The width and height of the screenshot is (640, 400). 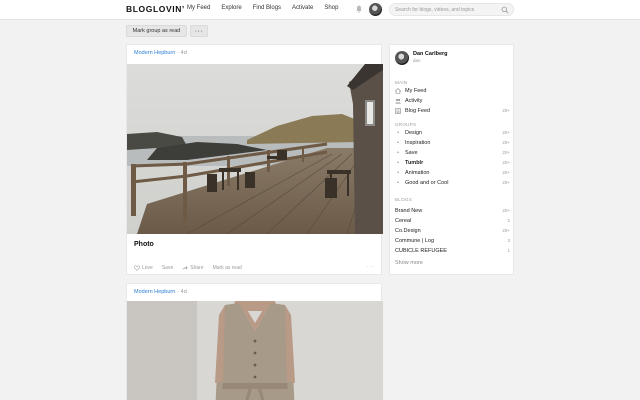 What do you see at coordinates (505, 10) in the screenshot?
I see `search-icon` at bounding box center [505, 10].